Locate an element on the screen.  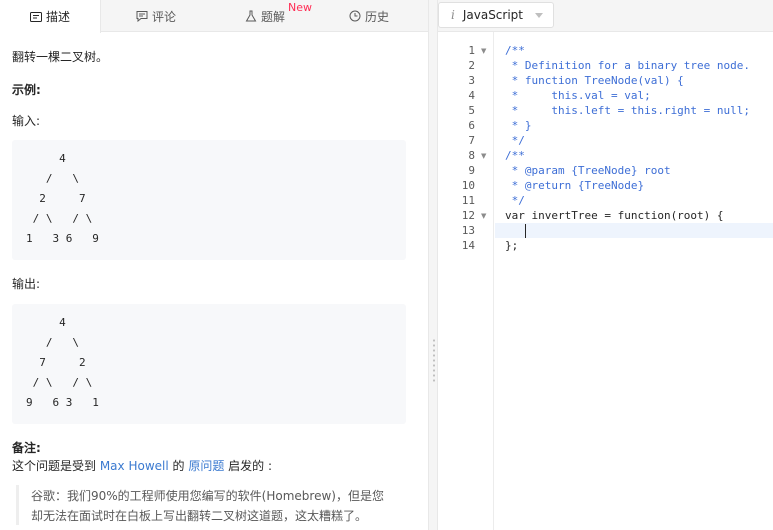
note-text-part: 的 is located at coordinates (178, 466).